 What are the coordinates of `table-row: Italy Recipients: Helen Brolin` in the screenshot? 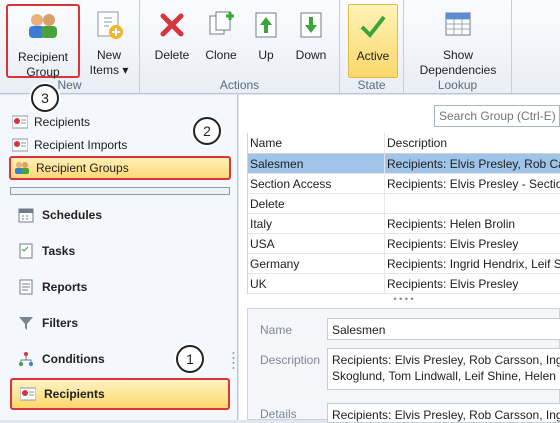 It's located at (404, 224).